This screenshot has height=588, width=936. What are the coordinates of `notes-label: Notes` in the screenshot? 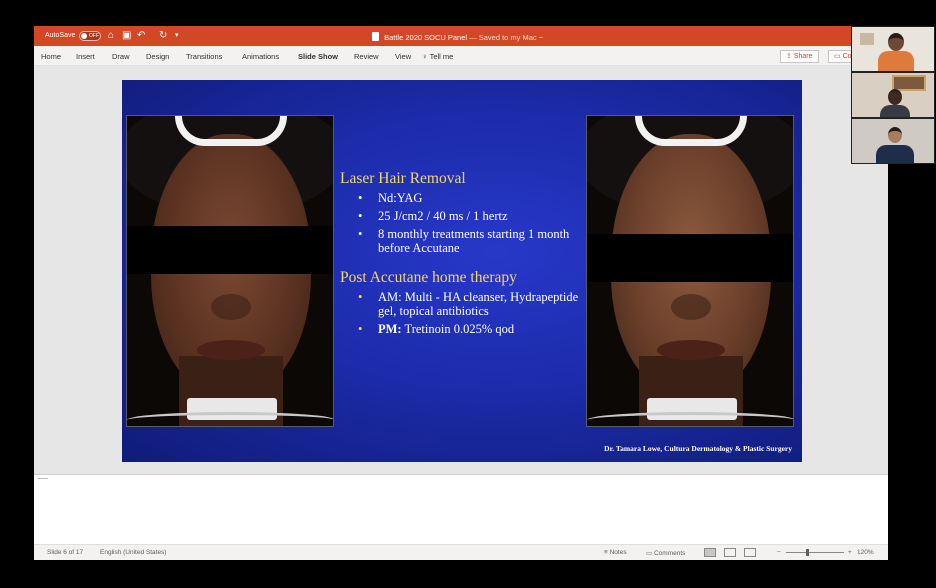 It's located at (618, 552).